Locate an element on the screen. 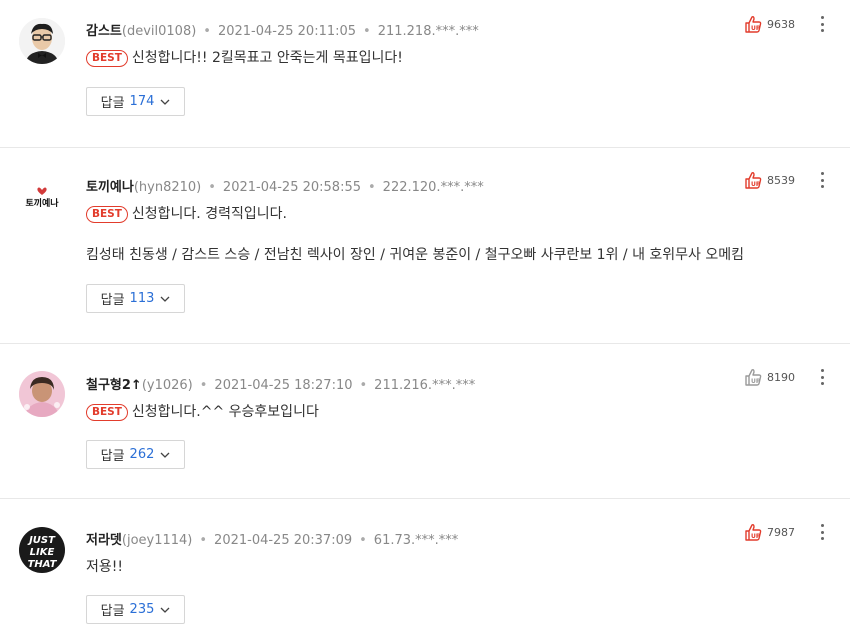 The image size is (850, 638). comment-user-id: (devil0108) is located at coordinates (159, 31).